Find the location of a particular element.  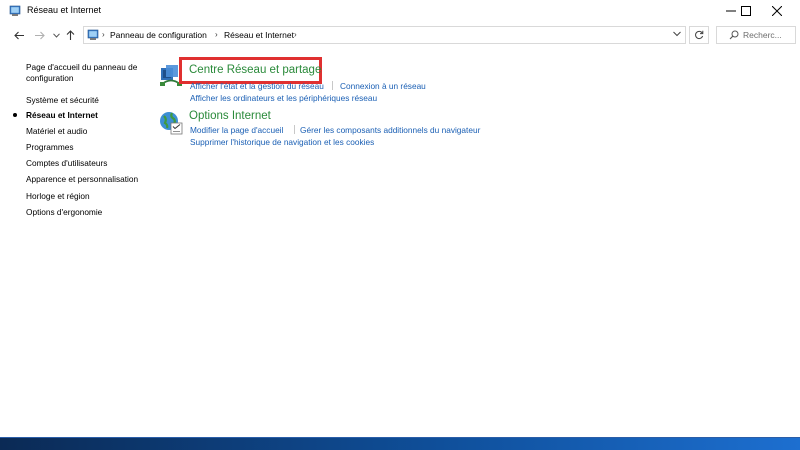

maximize-button is located at coordinates (746, 11).